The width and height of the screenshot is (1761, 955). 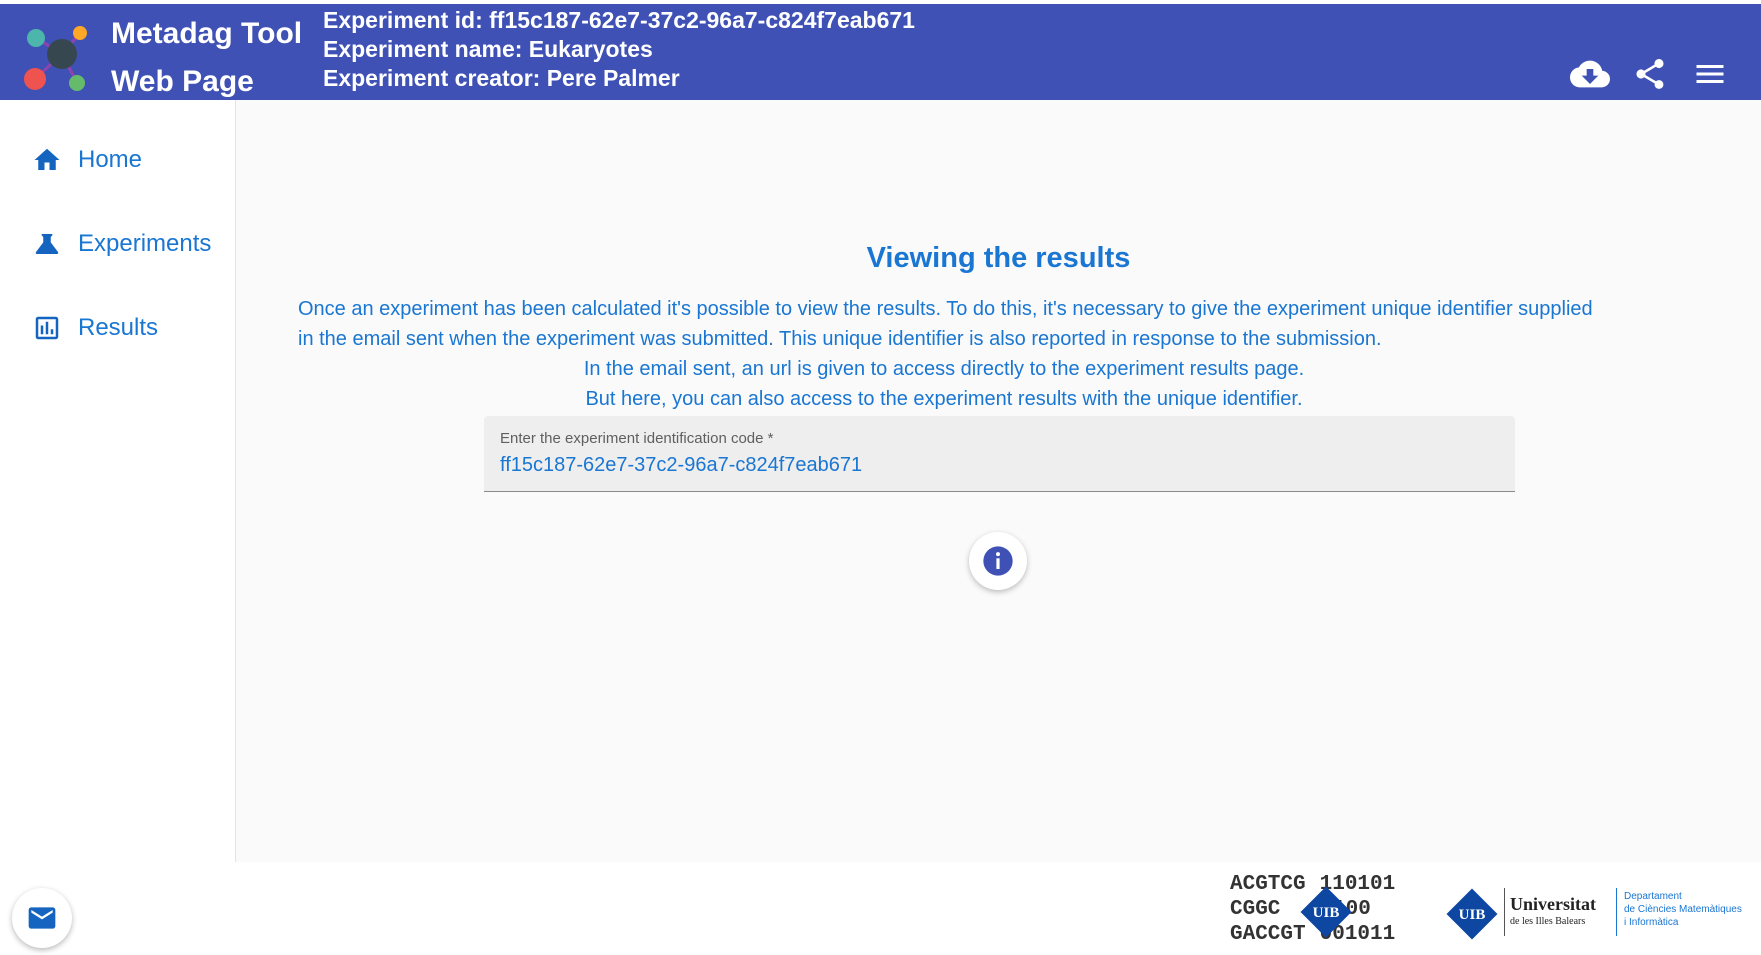 I want to click on uib-subname: de les Illes Balears, so click(x=1548, y=921).